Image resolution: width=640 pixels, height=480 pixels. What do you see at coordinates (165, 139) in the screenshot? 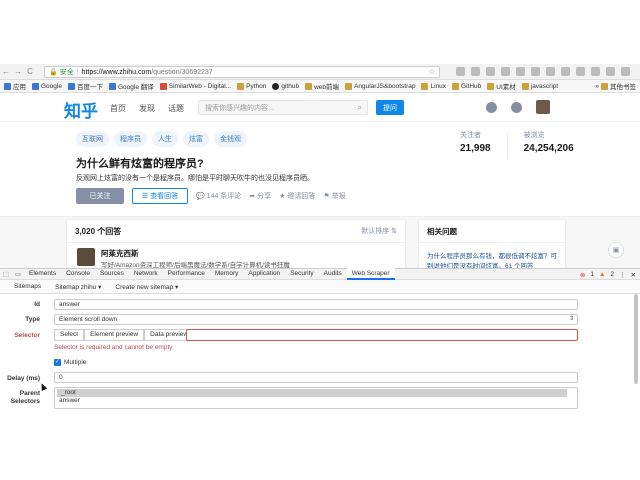
I see `topic-tag: 人生` at bounding box center [165, 139].